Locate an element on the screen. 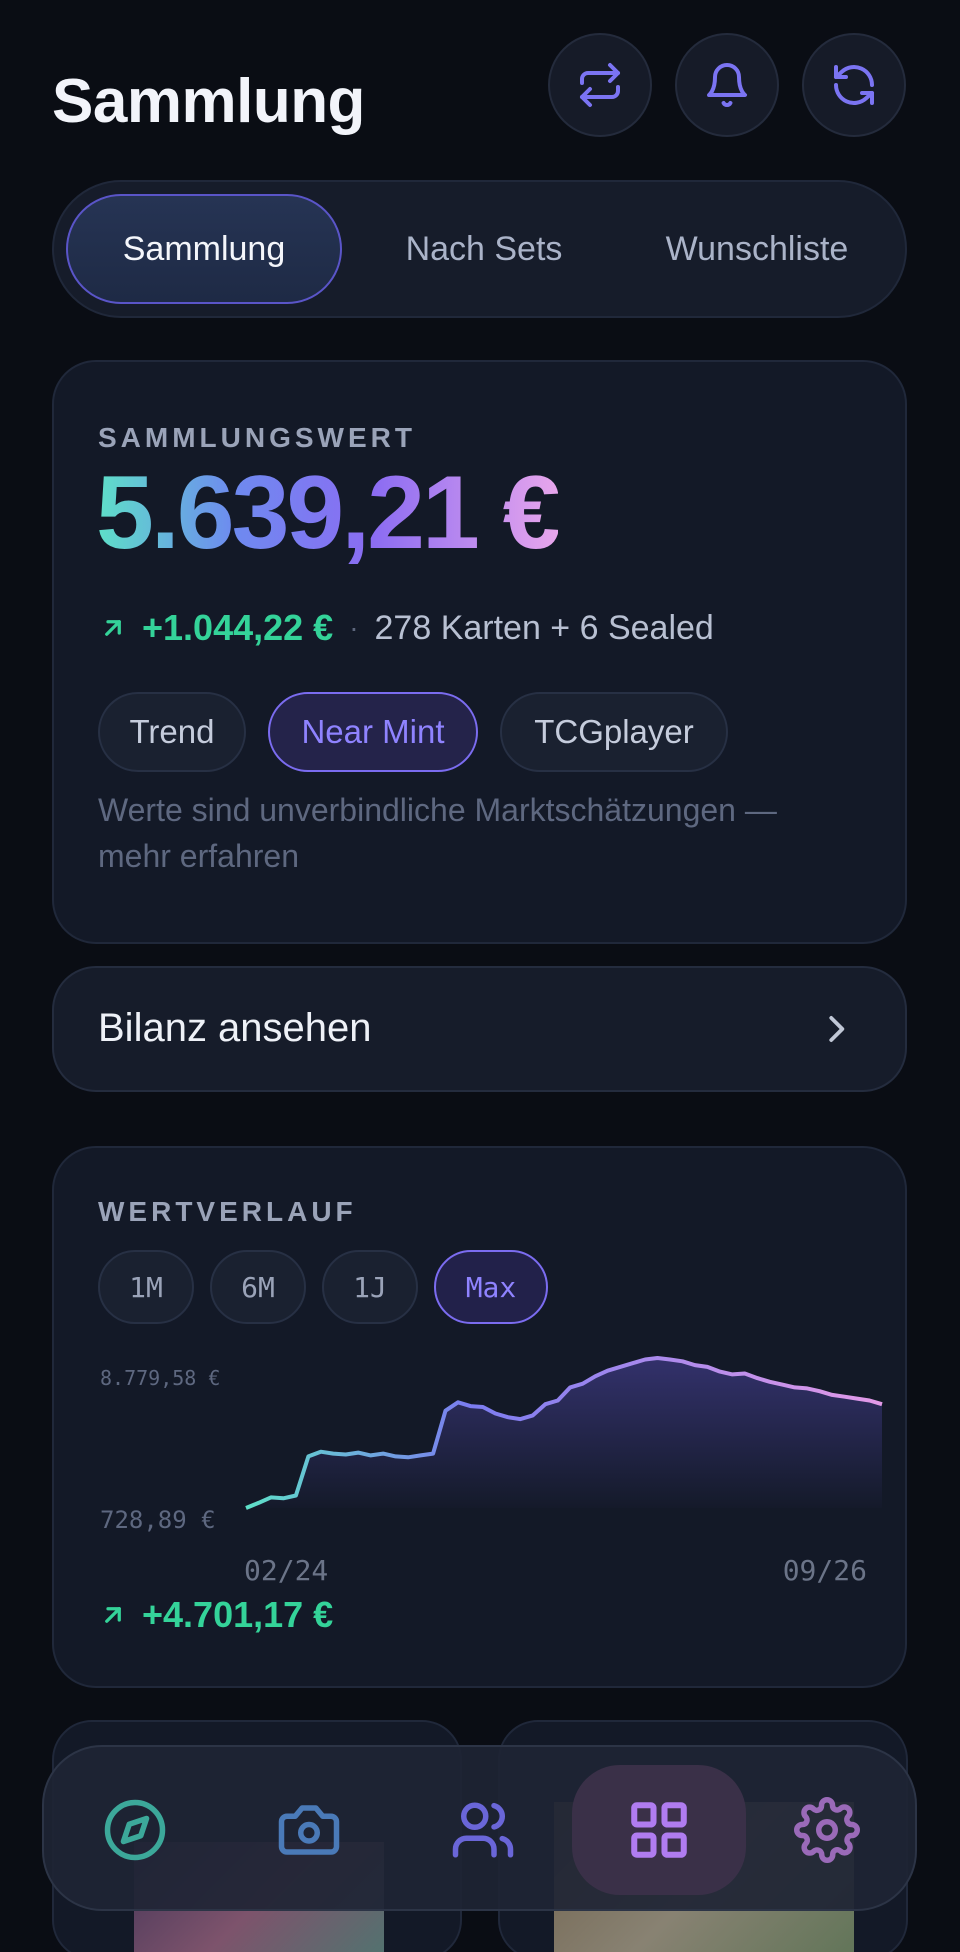 Image resolution: width=960 pixels, height=1952 pixels. bell-icon is located at coordinates (727, 85).